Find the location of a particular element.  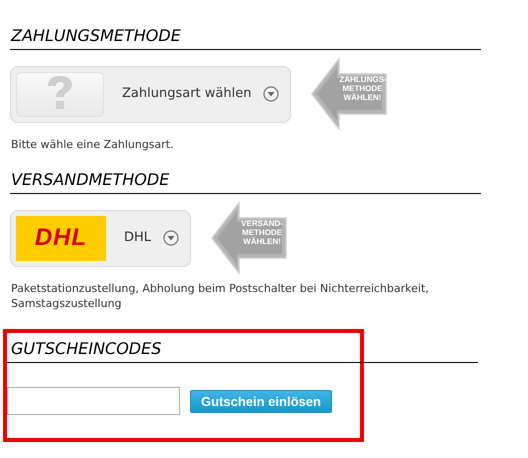

voucher-input is located at coordinates (93, 401).